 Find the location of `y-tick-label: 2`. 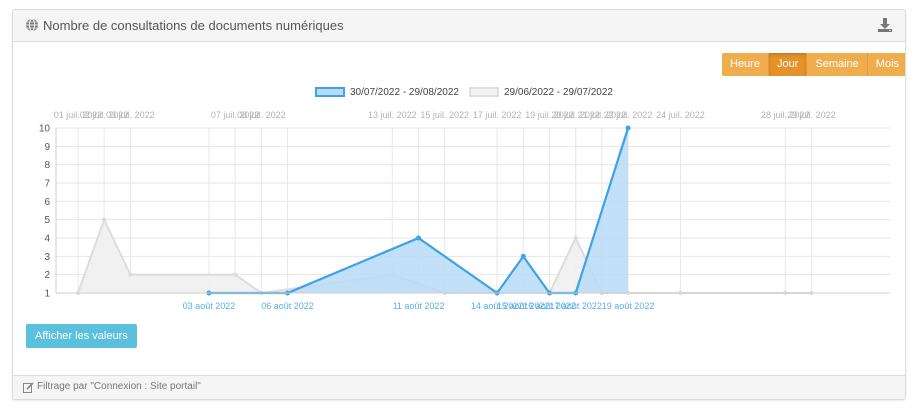

y-tick-label: 2 is located at coordinates (47, 275).